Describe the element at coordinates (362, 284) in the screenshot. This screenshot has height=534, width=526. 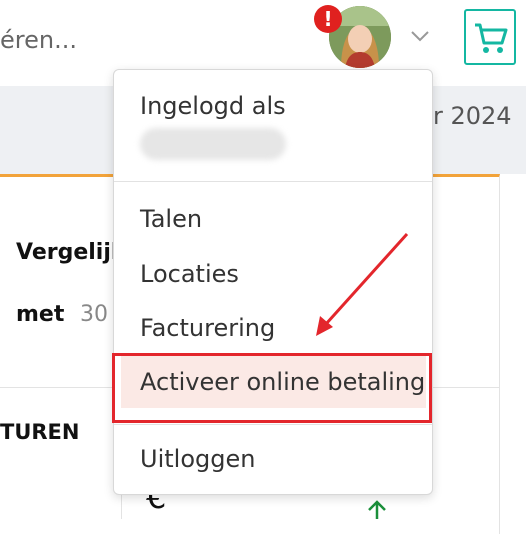
I see `annotation-arrow-icon` at that location.